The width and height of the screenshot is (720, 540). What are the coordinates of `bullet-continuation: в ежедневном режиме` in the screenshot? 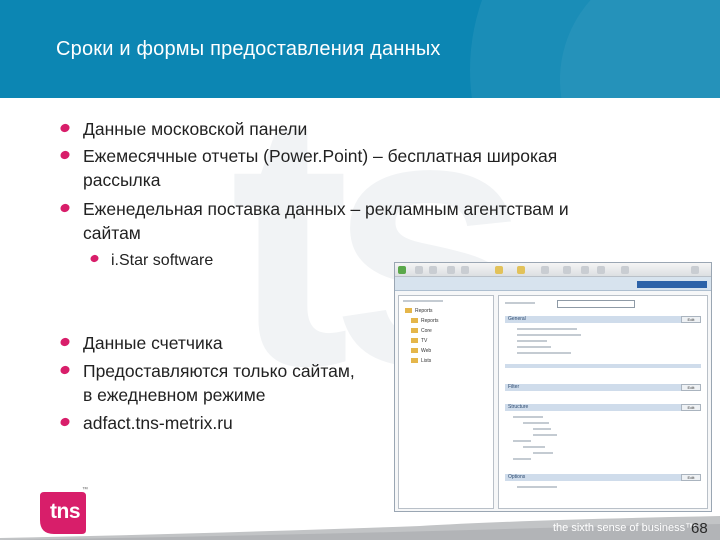 It's located at (174, 395).